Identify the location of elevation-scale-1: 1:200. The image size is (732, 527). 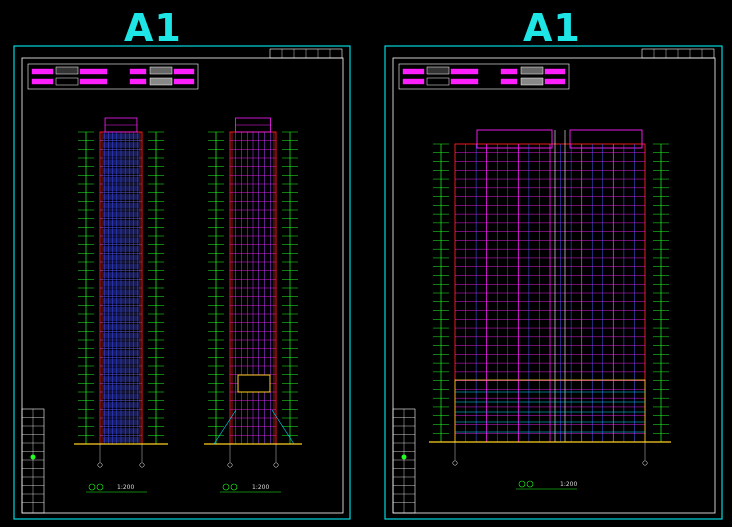
(126, 487).